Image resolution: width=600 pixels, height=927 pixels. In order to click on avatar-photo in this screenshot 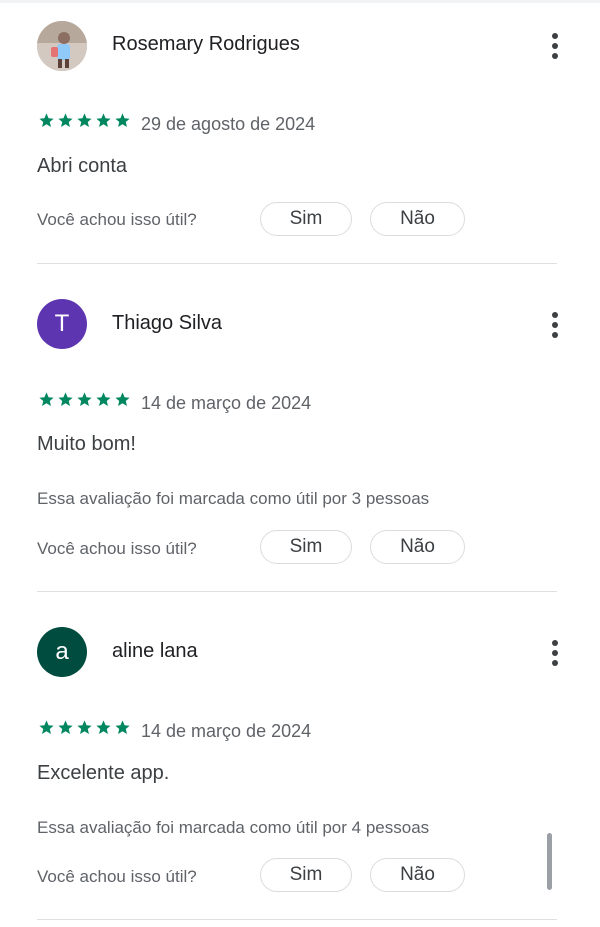, I will do `click(62, 46)`.